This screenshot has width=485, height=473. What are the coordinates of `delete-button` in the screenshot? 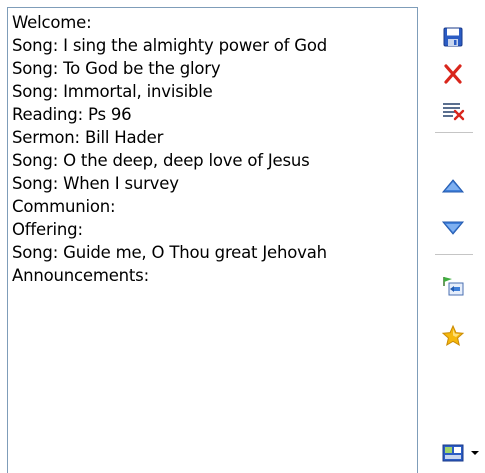 It's located at (453, 74).